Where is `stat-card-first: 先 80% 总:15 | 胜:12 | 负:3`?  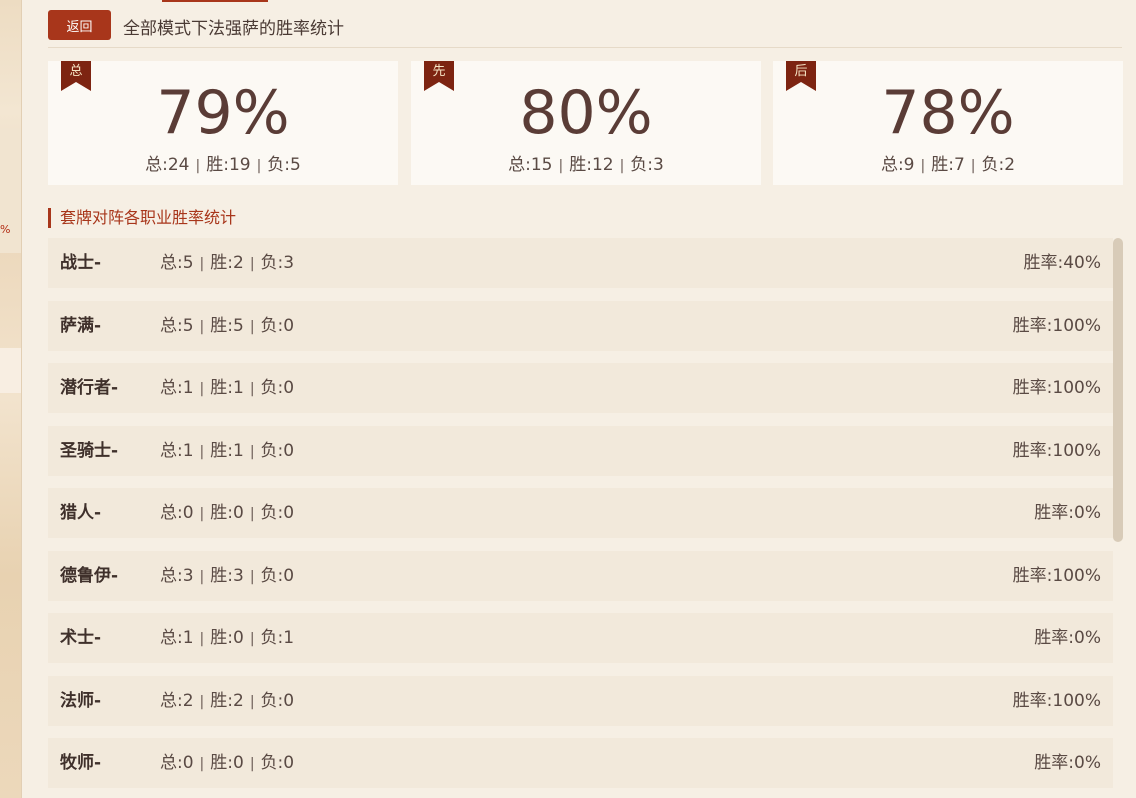
stat-card-first: 先 80% 总:15 | 胜:12 | 负:3 is located at coordinates (586, 123).